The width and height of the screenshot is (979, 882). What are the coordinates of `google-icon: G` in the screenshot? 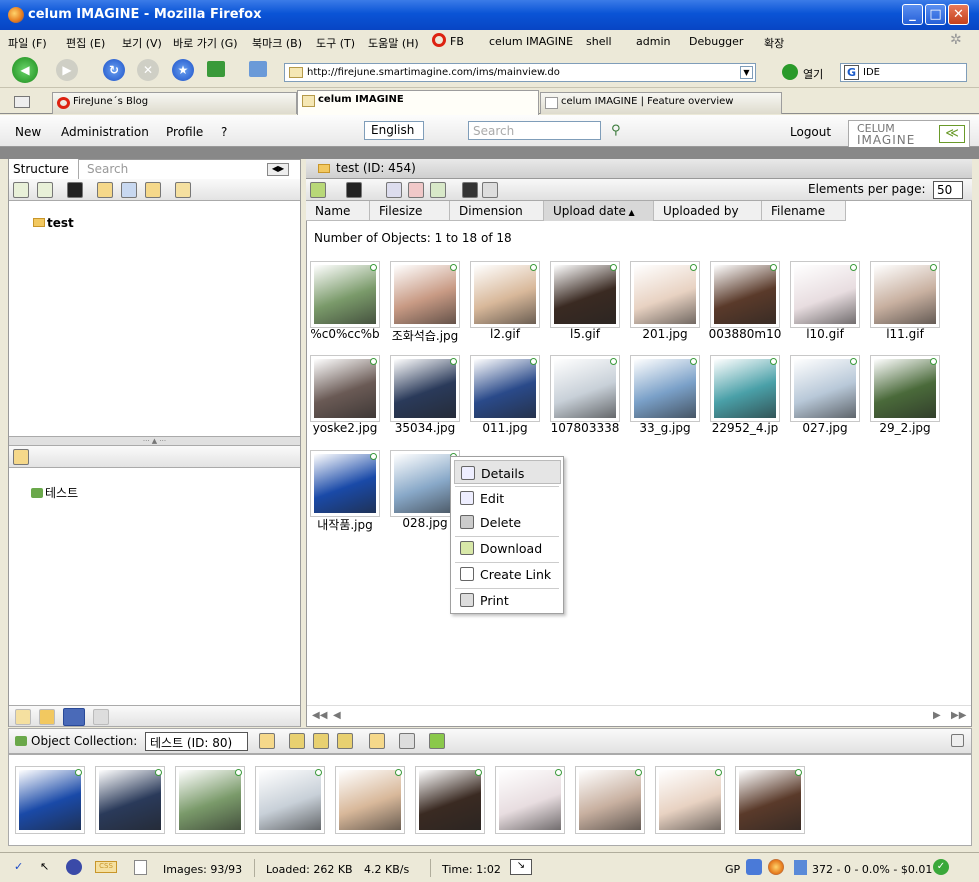 It's located at (851, 72).